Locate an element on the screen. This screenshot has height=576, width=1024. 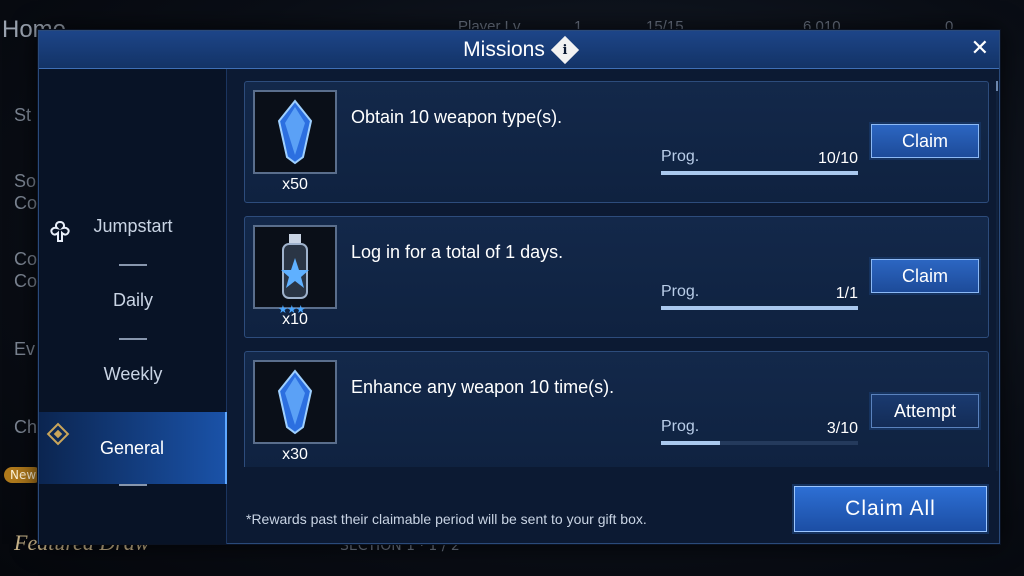
progress-value: 3/10 is located at coordinates (842, 428).